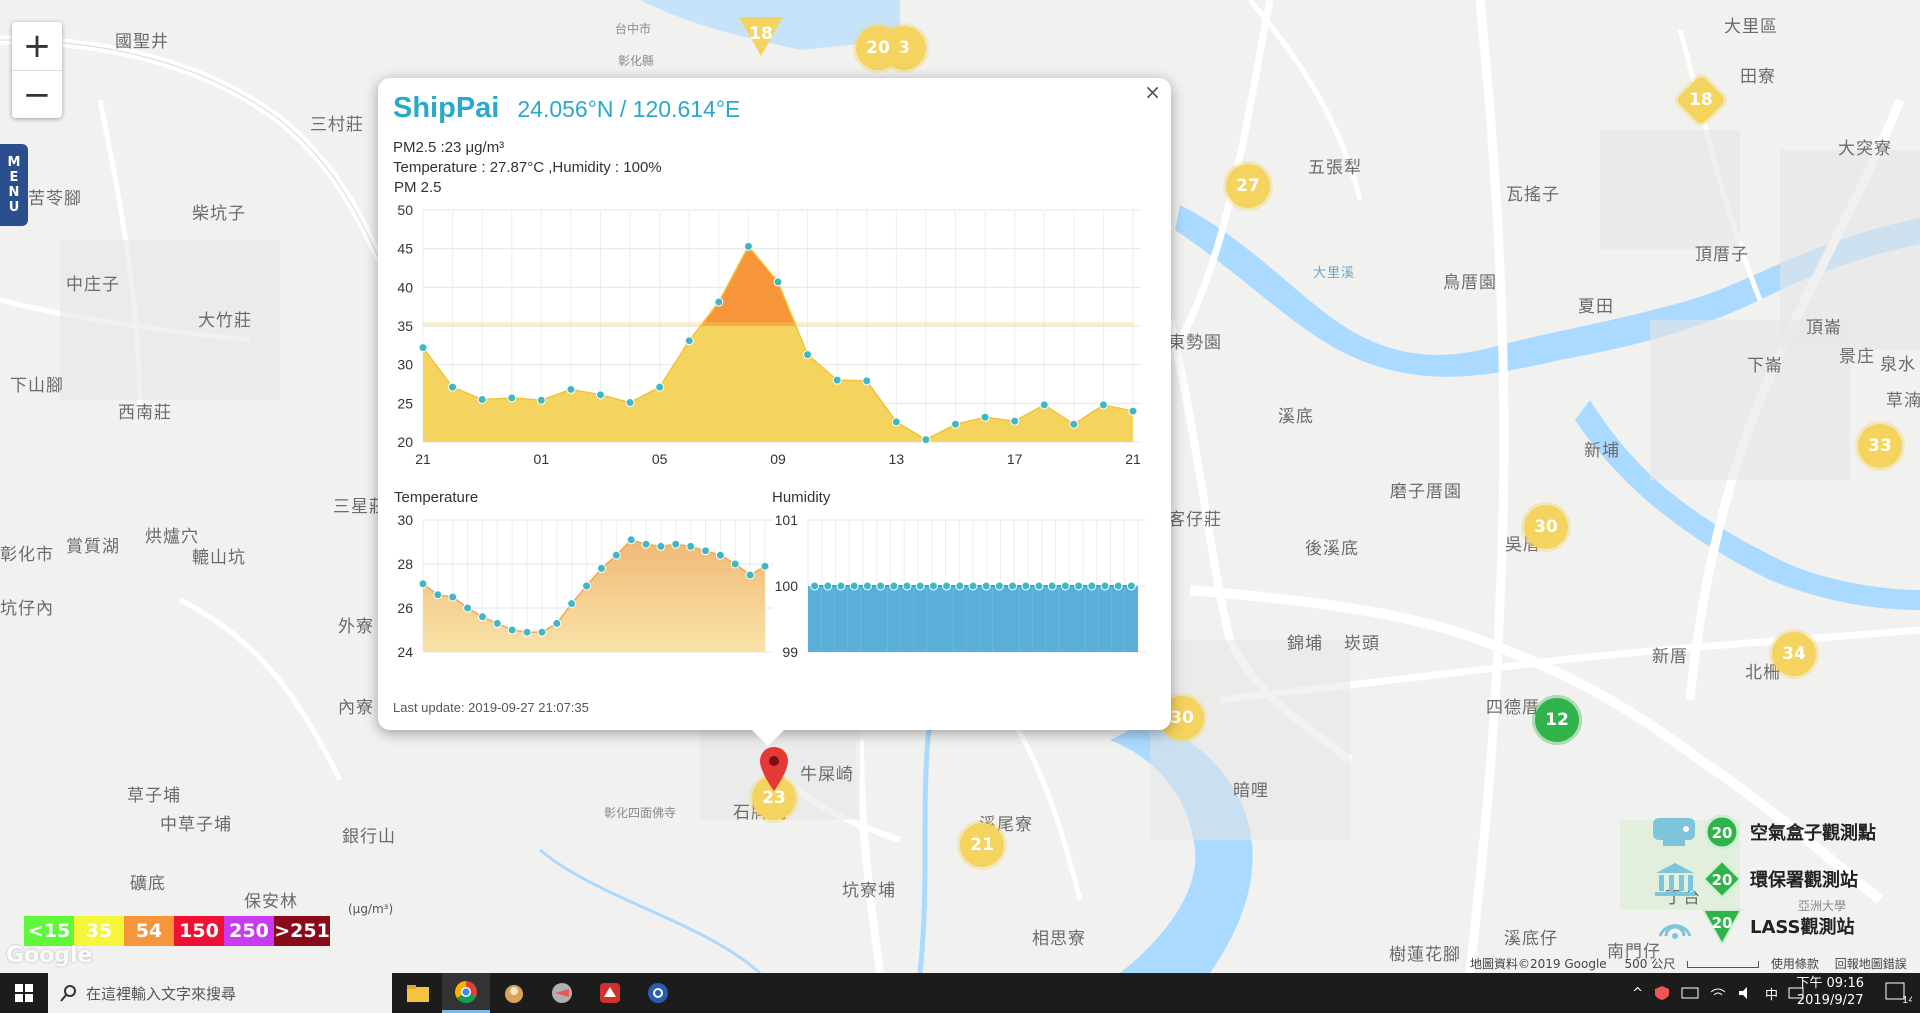  Describe the element at coordinates (14, 177) in the screenshot. I see `menu-letter: E` at that location.